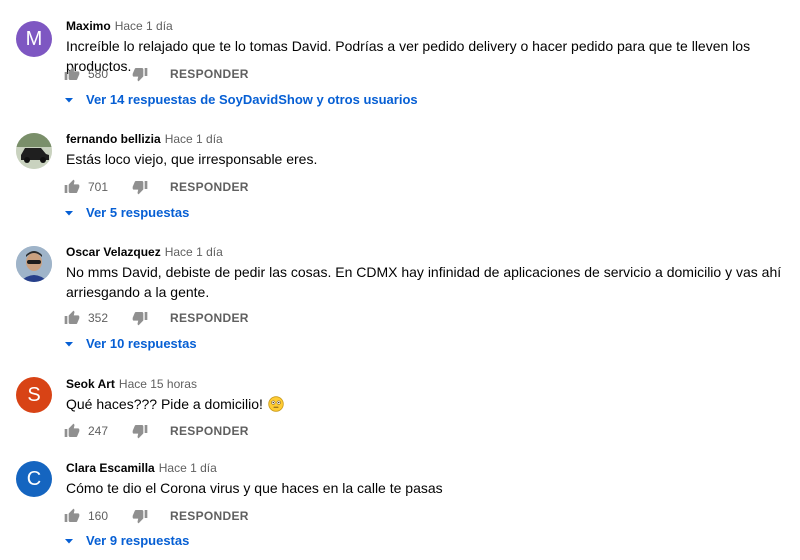  Describe the element at coordinates (156, 187) in the screenshot. I see `comment-actions: 701 RESPONDER` at that location.